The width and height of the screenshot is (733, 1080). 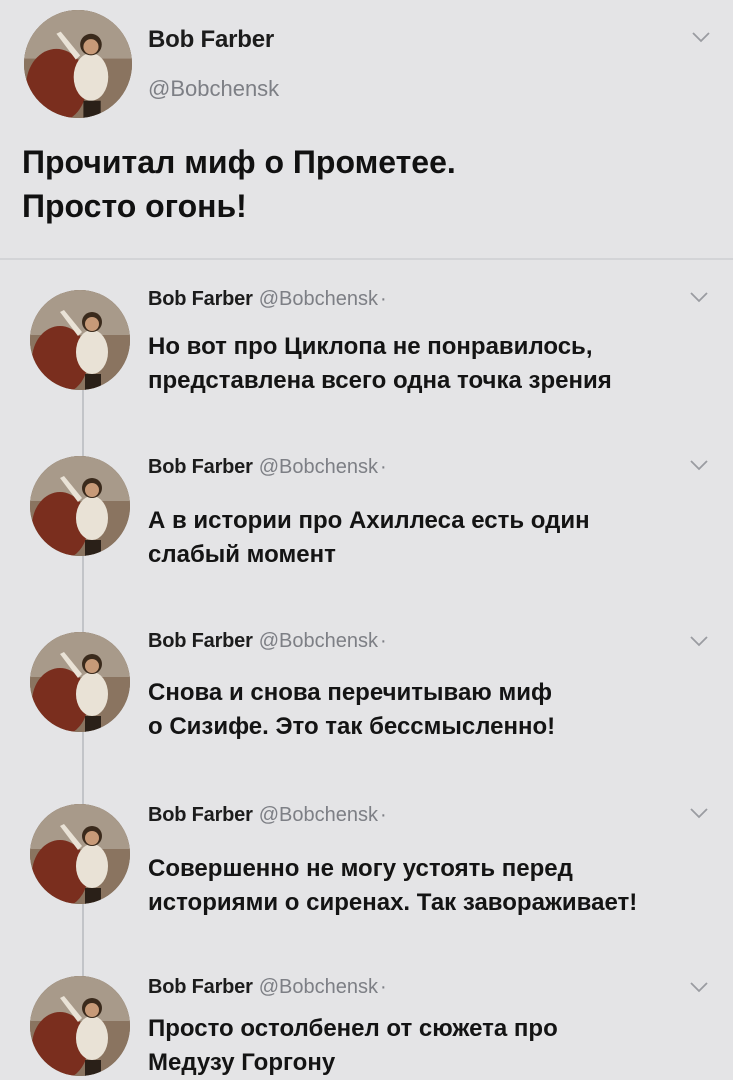 What do you see at coordinates (352, 726) in the screenshot?
I see `tweet-text-line: о Сизифе. Это так бессмысленно!` at bounding box center [352, 726].